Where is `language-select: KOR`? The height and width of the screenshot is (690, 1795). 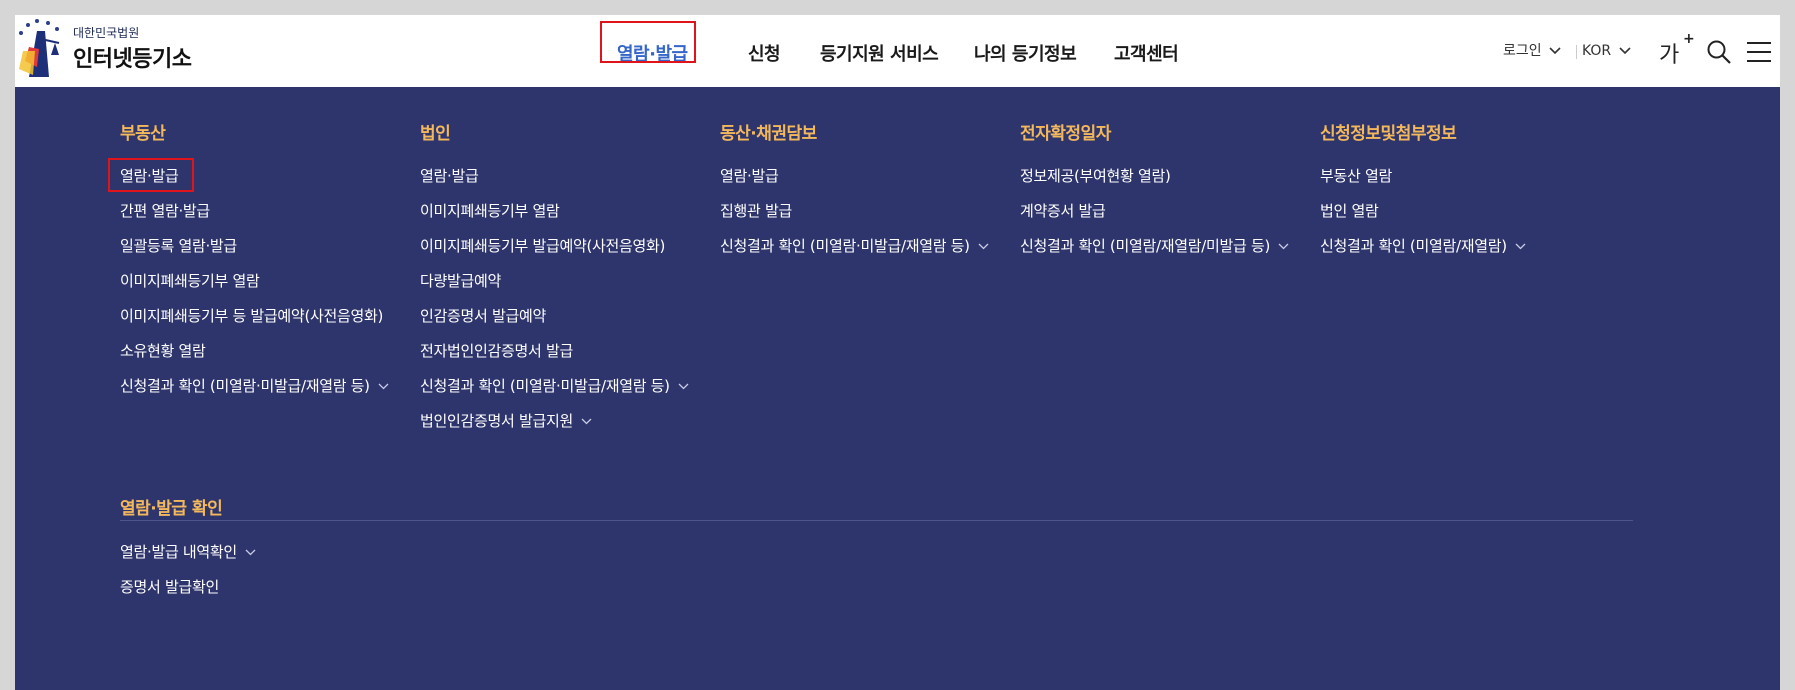 language-select: KOR is located at coordinates (1606, 51).